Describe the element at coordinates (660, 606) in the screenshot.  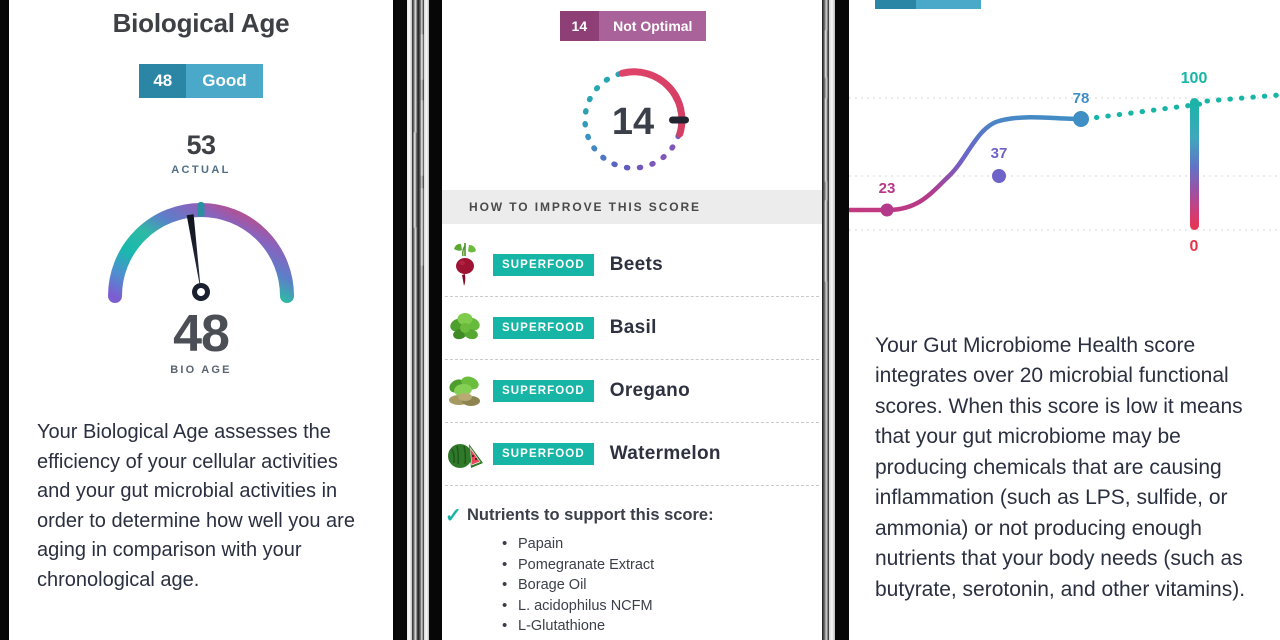
I see `list-item: L. acidophilus NCFM` at that location.